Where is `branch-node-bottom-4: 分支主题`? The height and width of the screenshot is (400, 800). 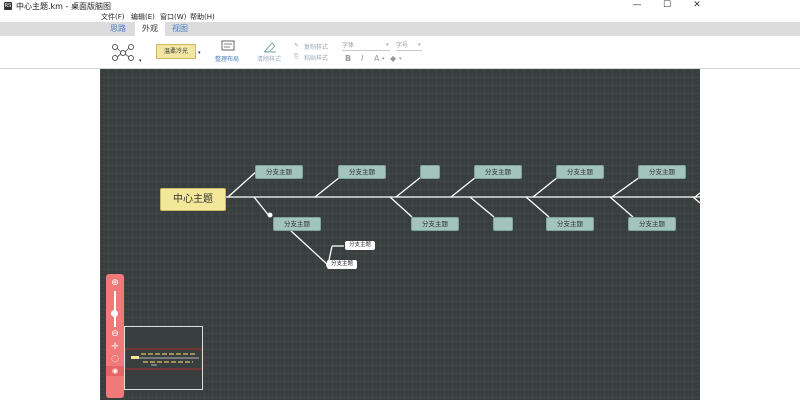 branch-node-bottom-4: 分支主题 is located at coordinates (570, 224).